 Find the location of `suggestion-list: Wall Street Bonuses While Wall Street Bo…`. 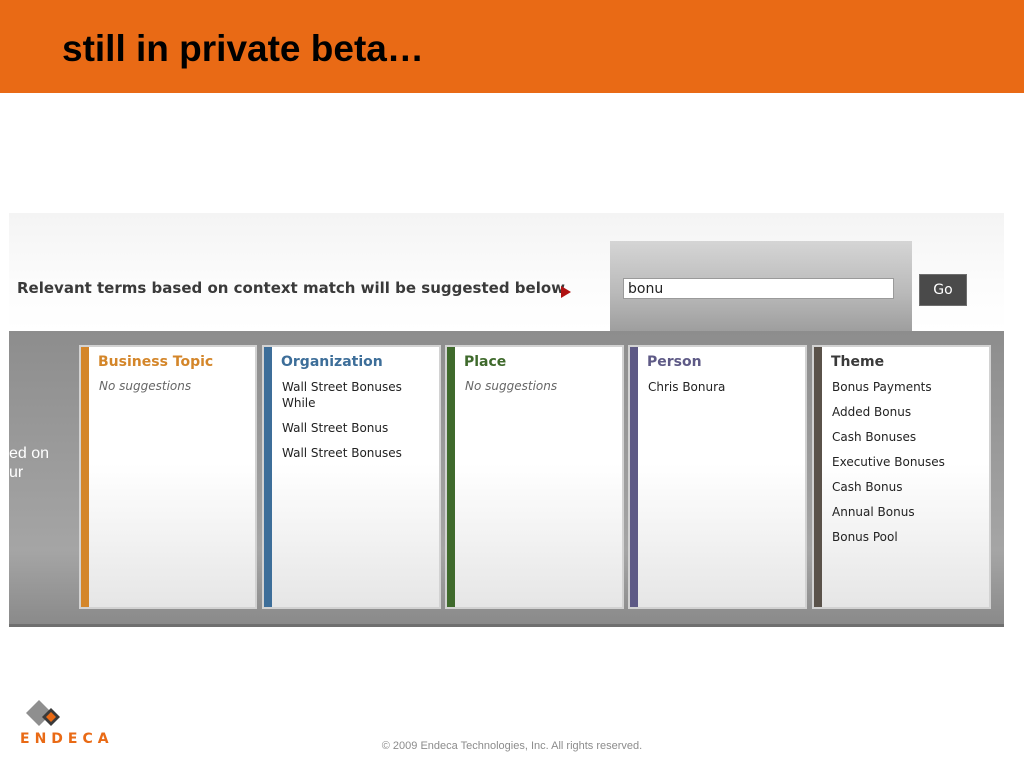

suggestion-list: Wall Street Bonuses While Wall Street Bo… is located at coordinates (357, 424).